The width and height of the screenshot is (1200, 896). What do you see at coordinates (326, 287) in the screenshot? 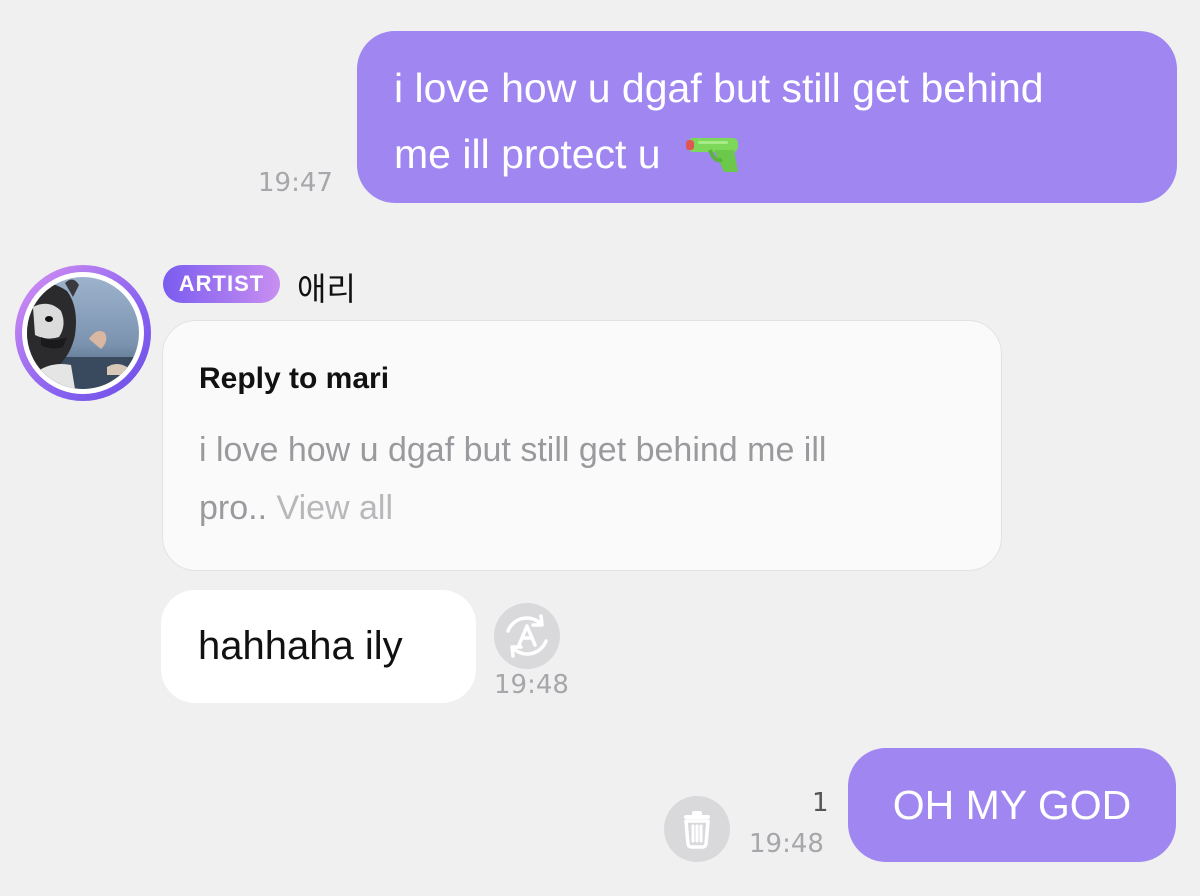
I see `sender-name: 애리` at bounding box center [326, 287].